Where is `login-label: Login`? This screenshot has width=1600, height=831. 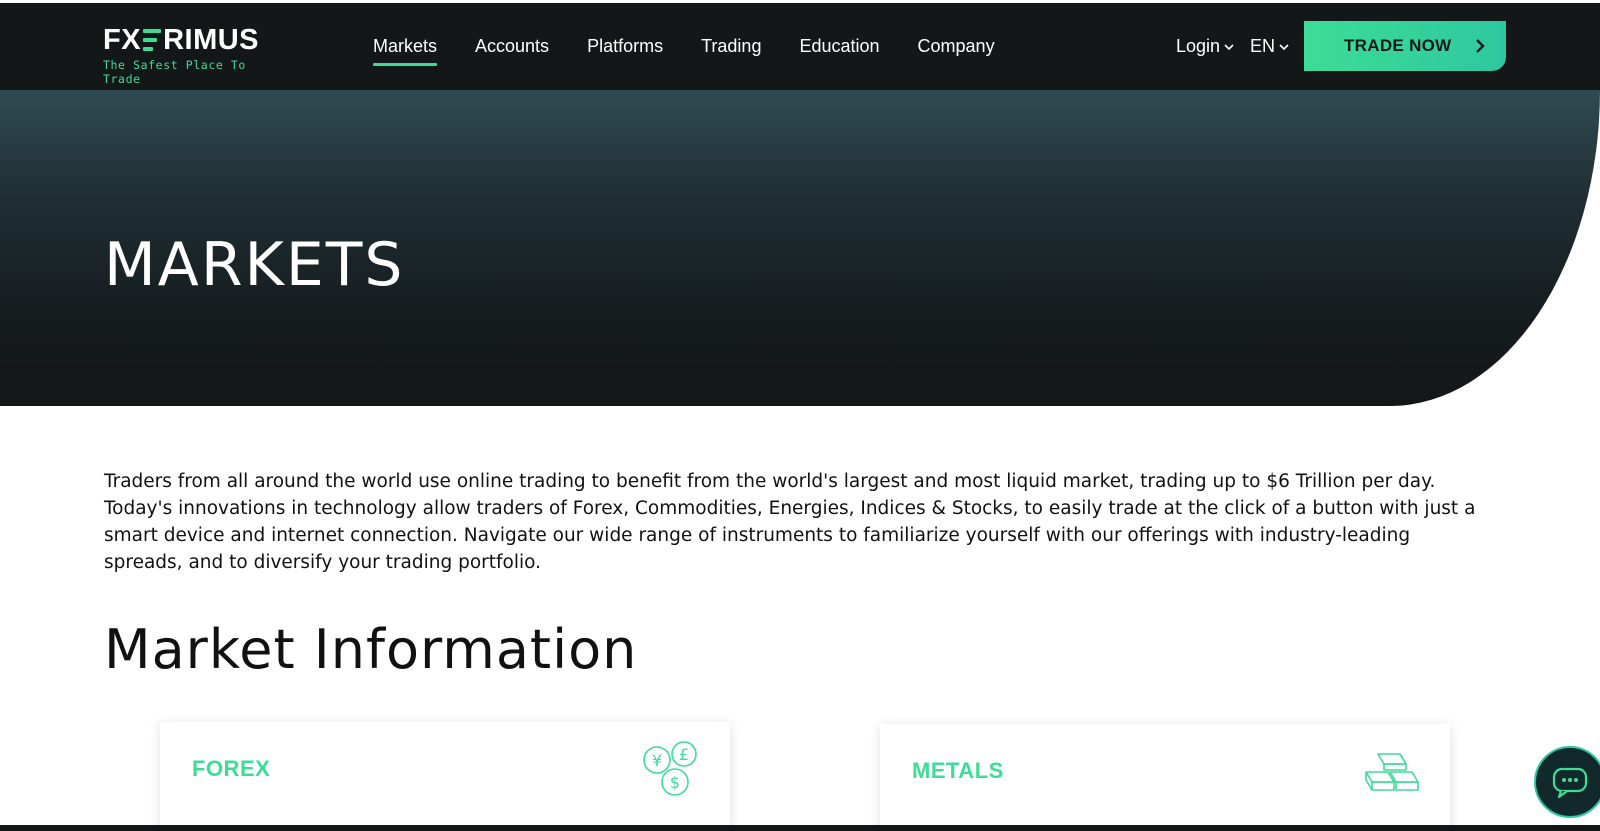
login-label: Login is located at coordinates (1198, 46).